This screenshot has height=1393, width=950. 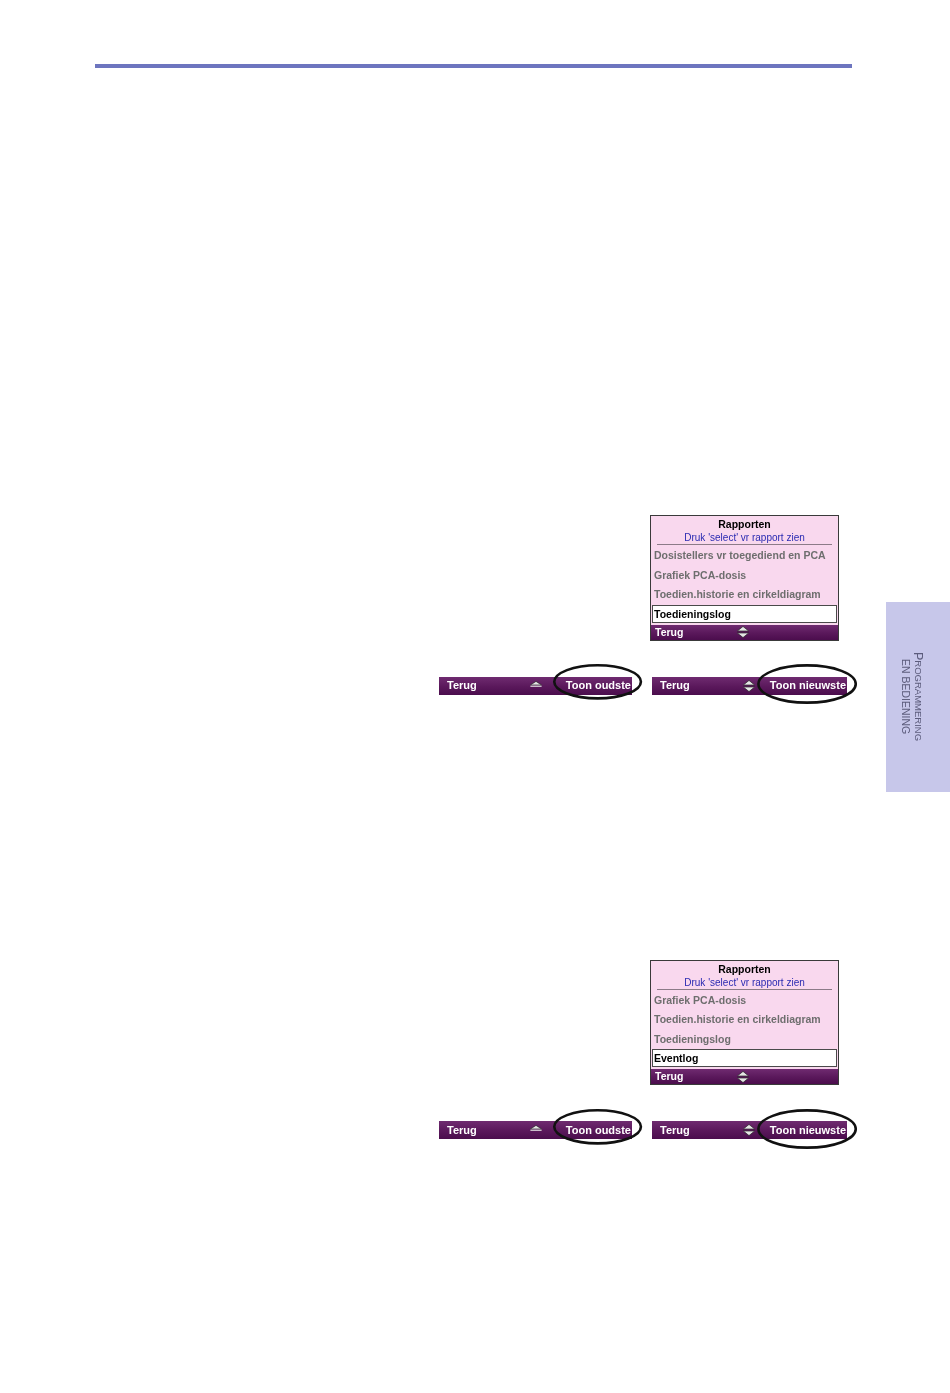 What do you see at coordinates (744, 556) in the screenshot?
I see `menu-item: Dosistellers vr toegediend en PCA` at bounding box center [744, 556].